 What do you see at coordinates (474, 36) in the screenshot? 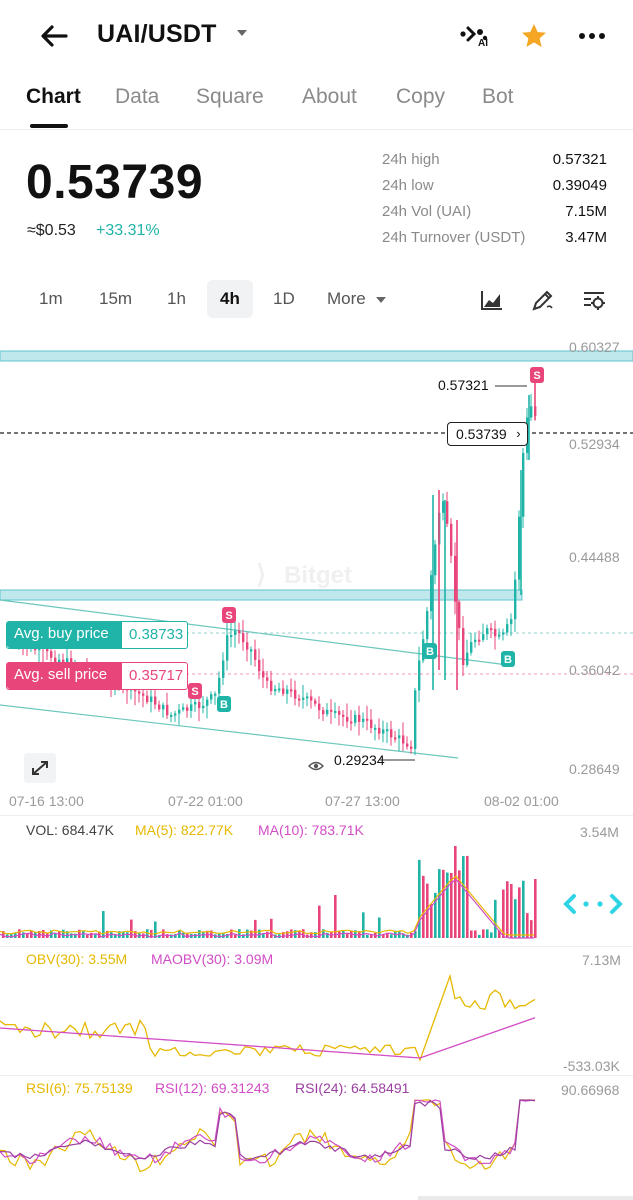
I see `ai-assistant-icon: AI` at bounding box center [474, 36].